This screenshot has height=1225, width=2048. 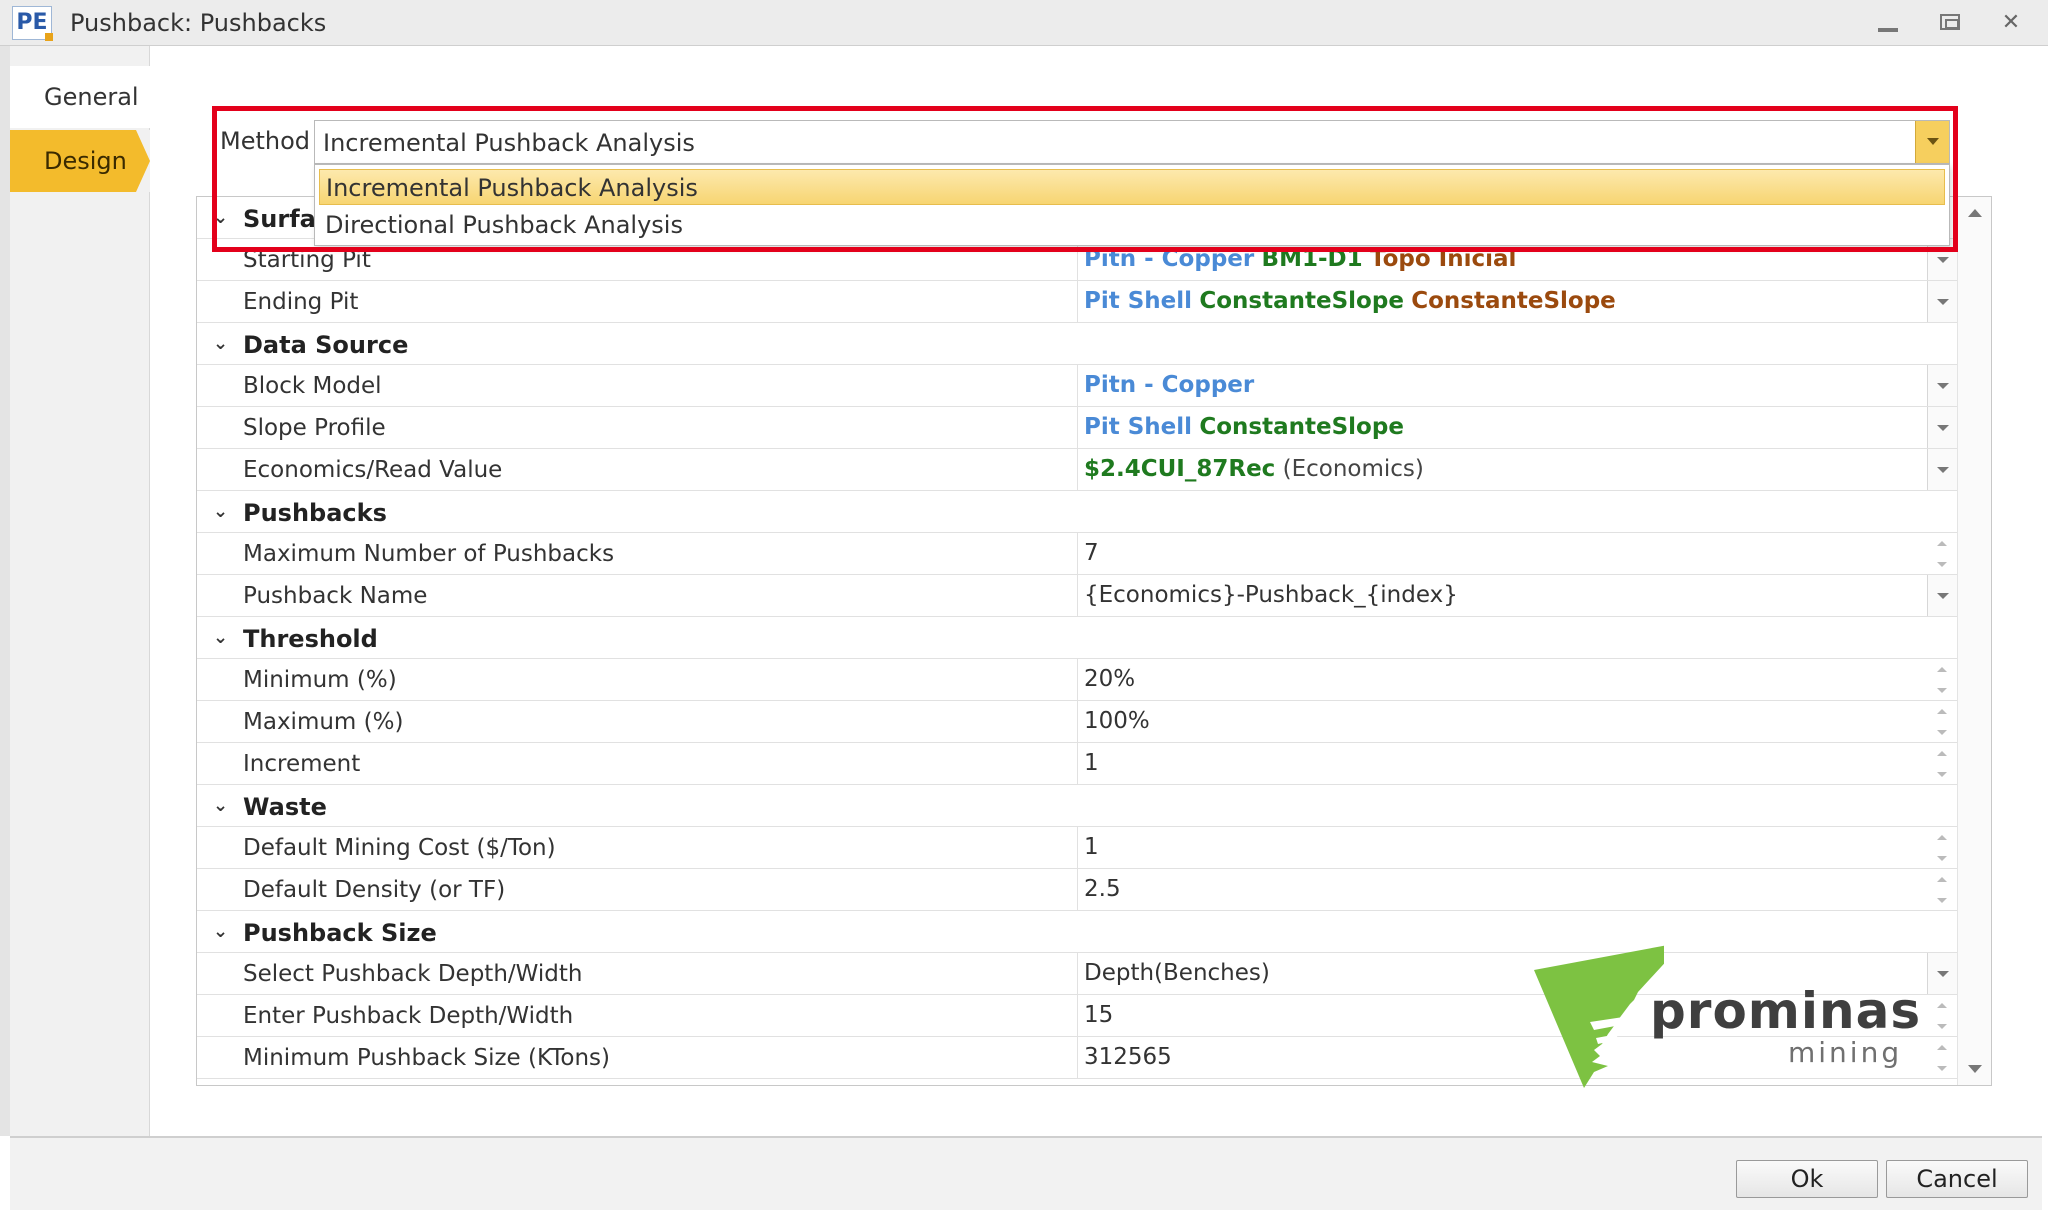 What do you see at coordinates (1026, 1173) in the screenshot?
I see `dialog-footer: Ok Cancel` at bounding box center [1026, 1173].